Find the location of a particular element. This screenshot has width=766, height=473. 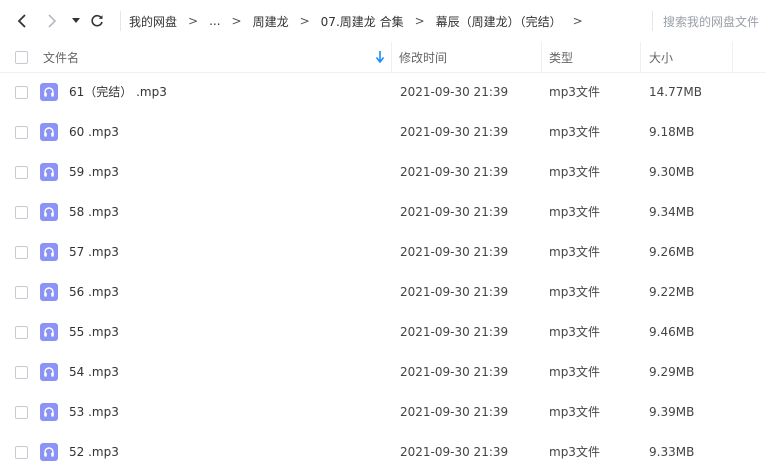

chevron-left-icon is located at coordinates (21, 21).